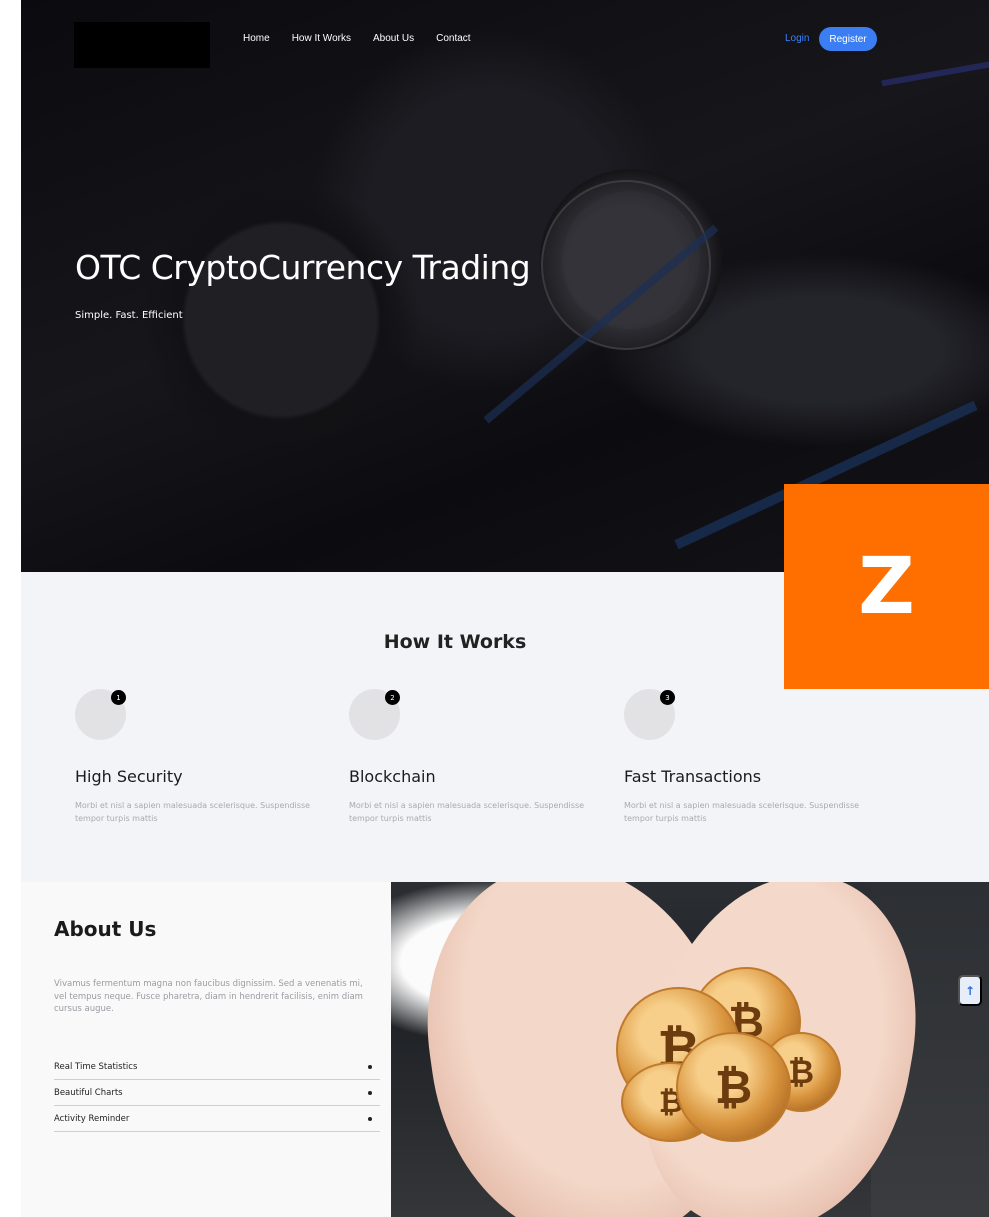  What do you see at coordinates (129, 776) in the screenshot?
I see `step-title: High Security` at bounding box center [129, 776].